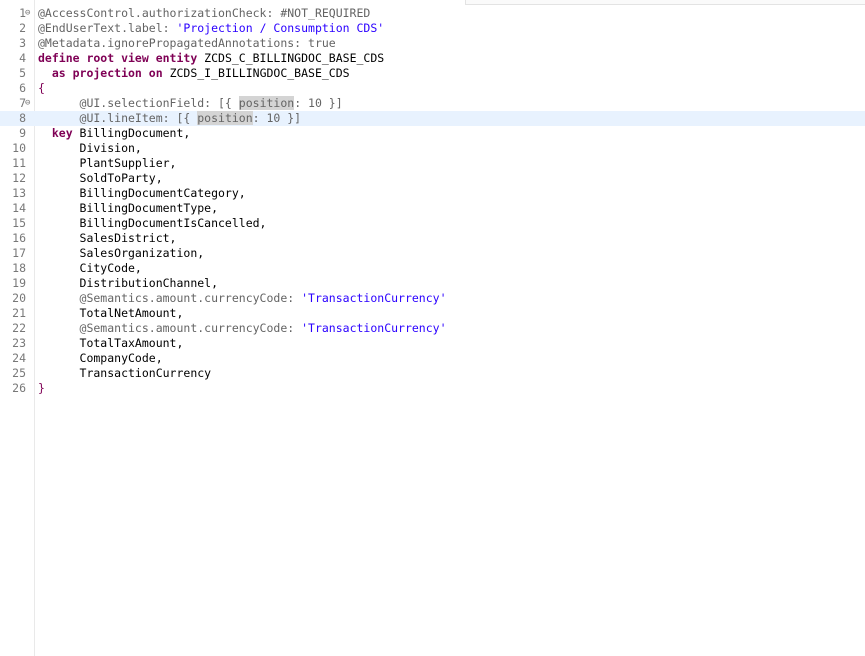  Describe the element at coordinates (432, 313) in the screenshot. I see `code-line: 21 TotalNetAmount,` at that location.